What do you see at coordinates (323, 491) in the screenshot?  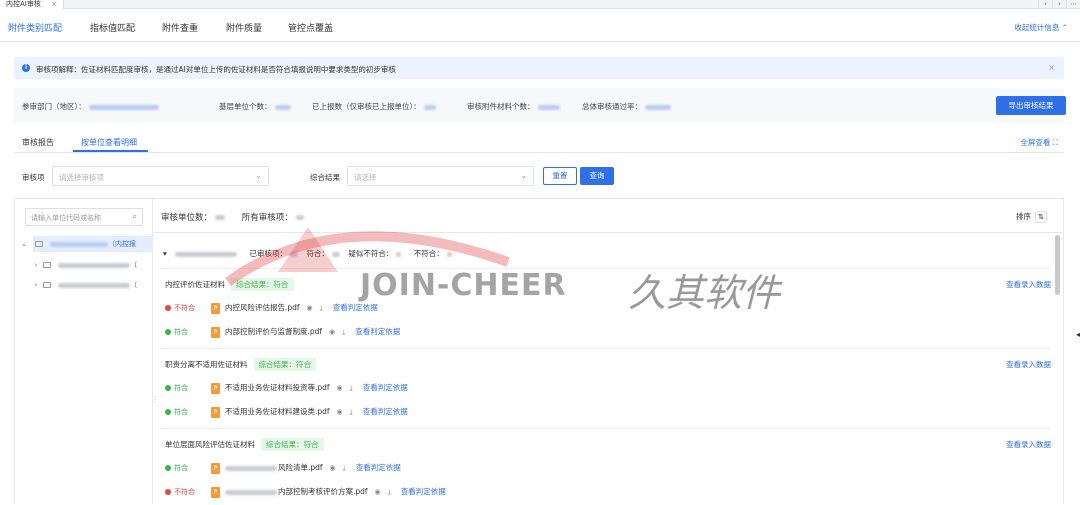 I see `file-name: 内部控制考核评价方案.pdf` at bounding box center [323, 491].